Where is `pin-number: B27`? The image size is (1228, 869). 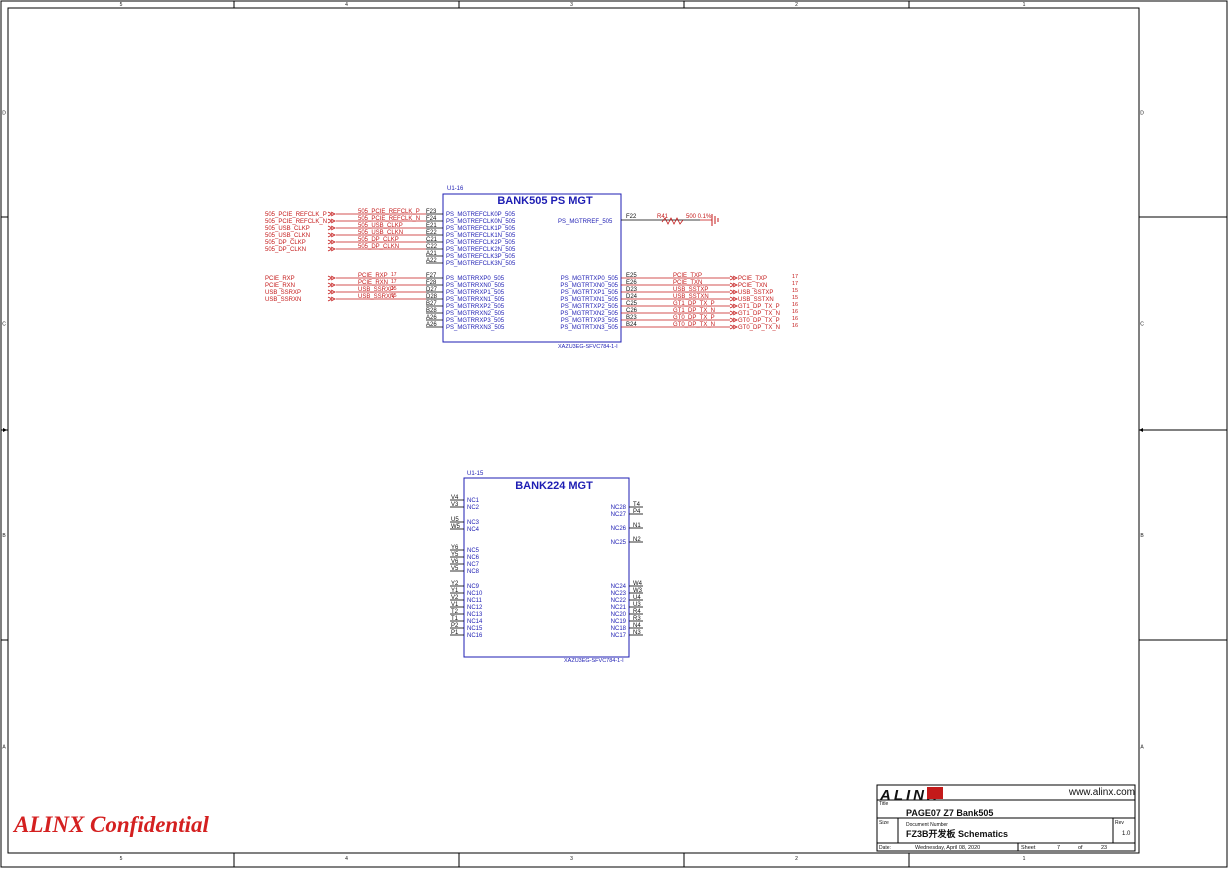
pin-number: B27 is located at coordinates (431, 304).